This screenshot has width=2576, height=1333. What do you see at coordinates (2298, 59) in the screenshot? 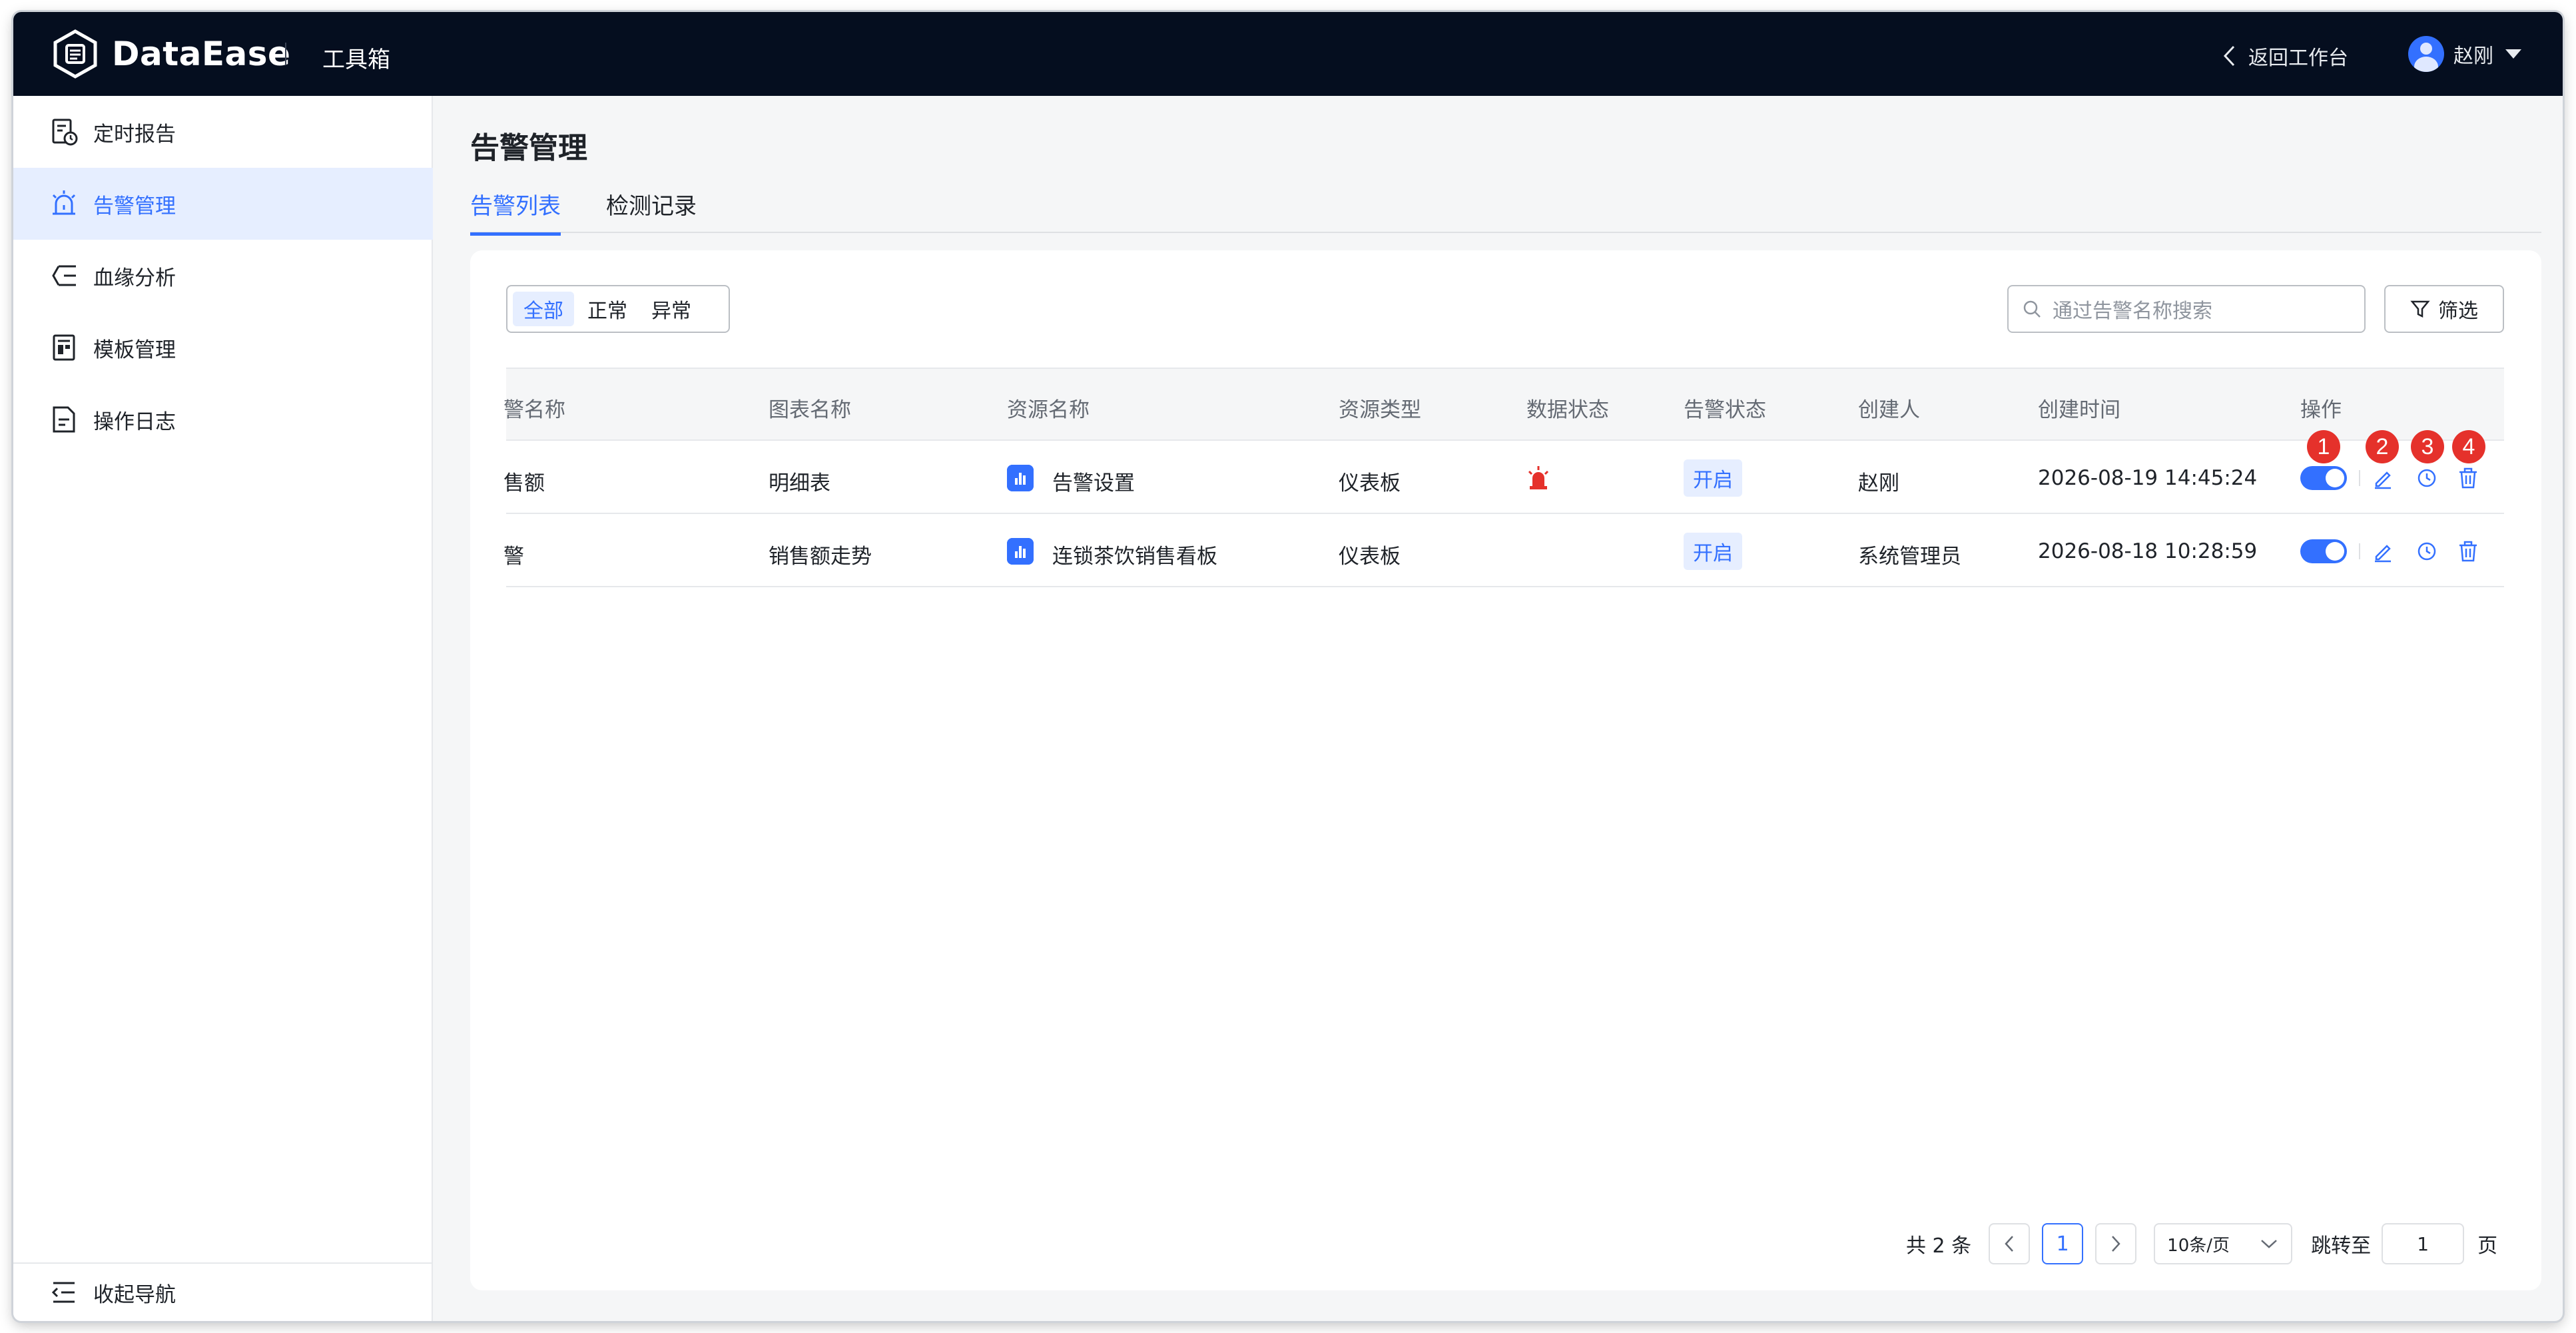
I see `back-link-label: 返回工作台` at bounding box center [2298, 59].